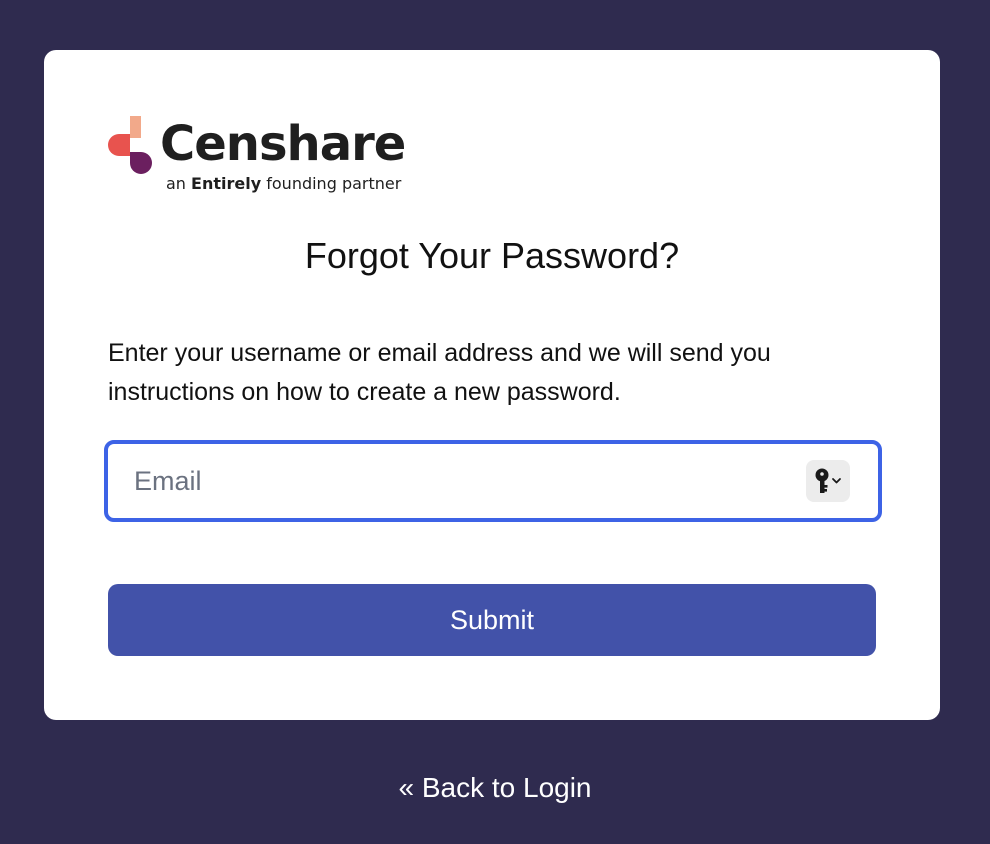 The height and width of the screenshot is (844, 990). What do you see at coordinates (176, 183) in the screenshot?
I see `brand-tagline-prefix: an` at bounding box center [176, 183].